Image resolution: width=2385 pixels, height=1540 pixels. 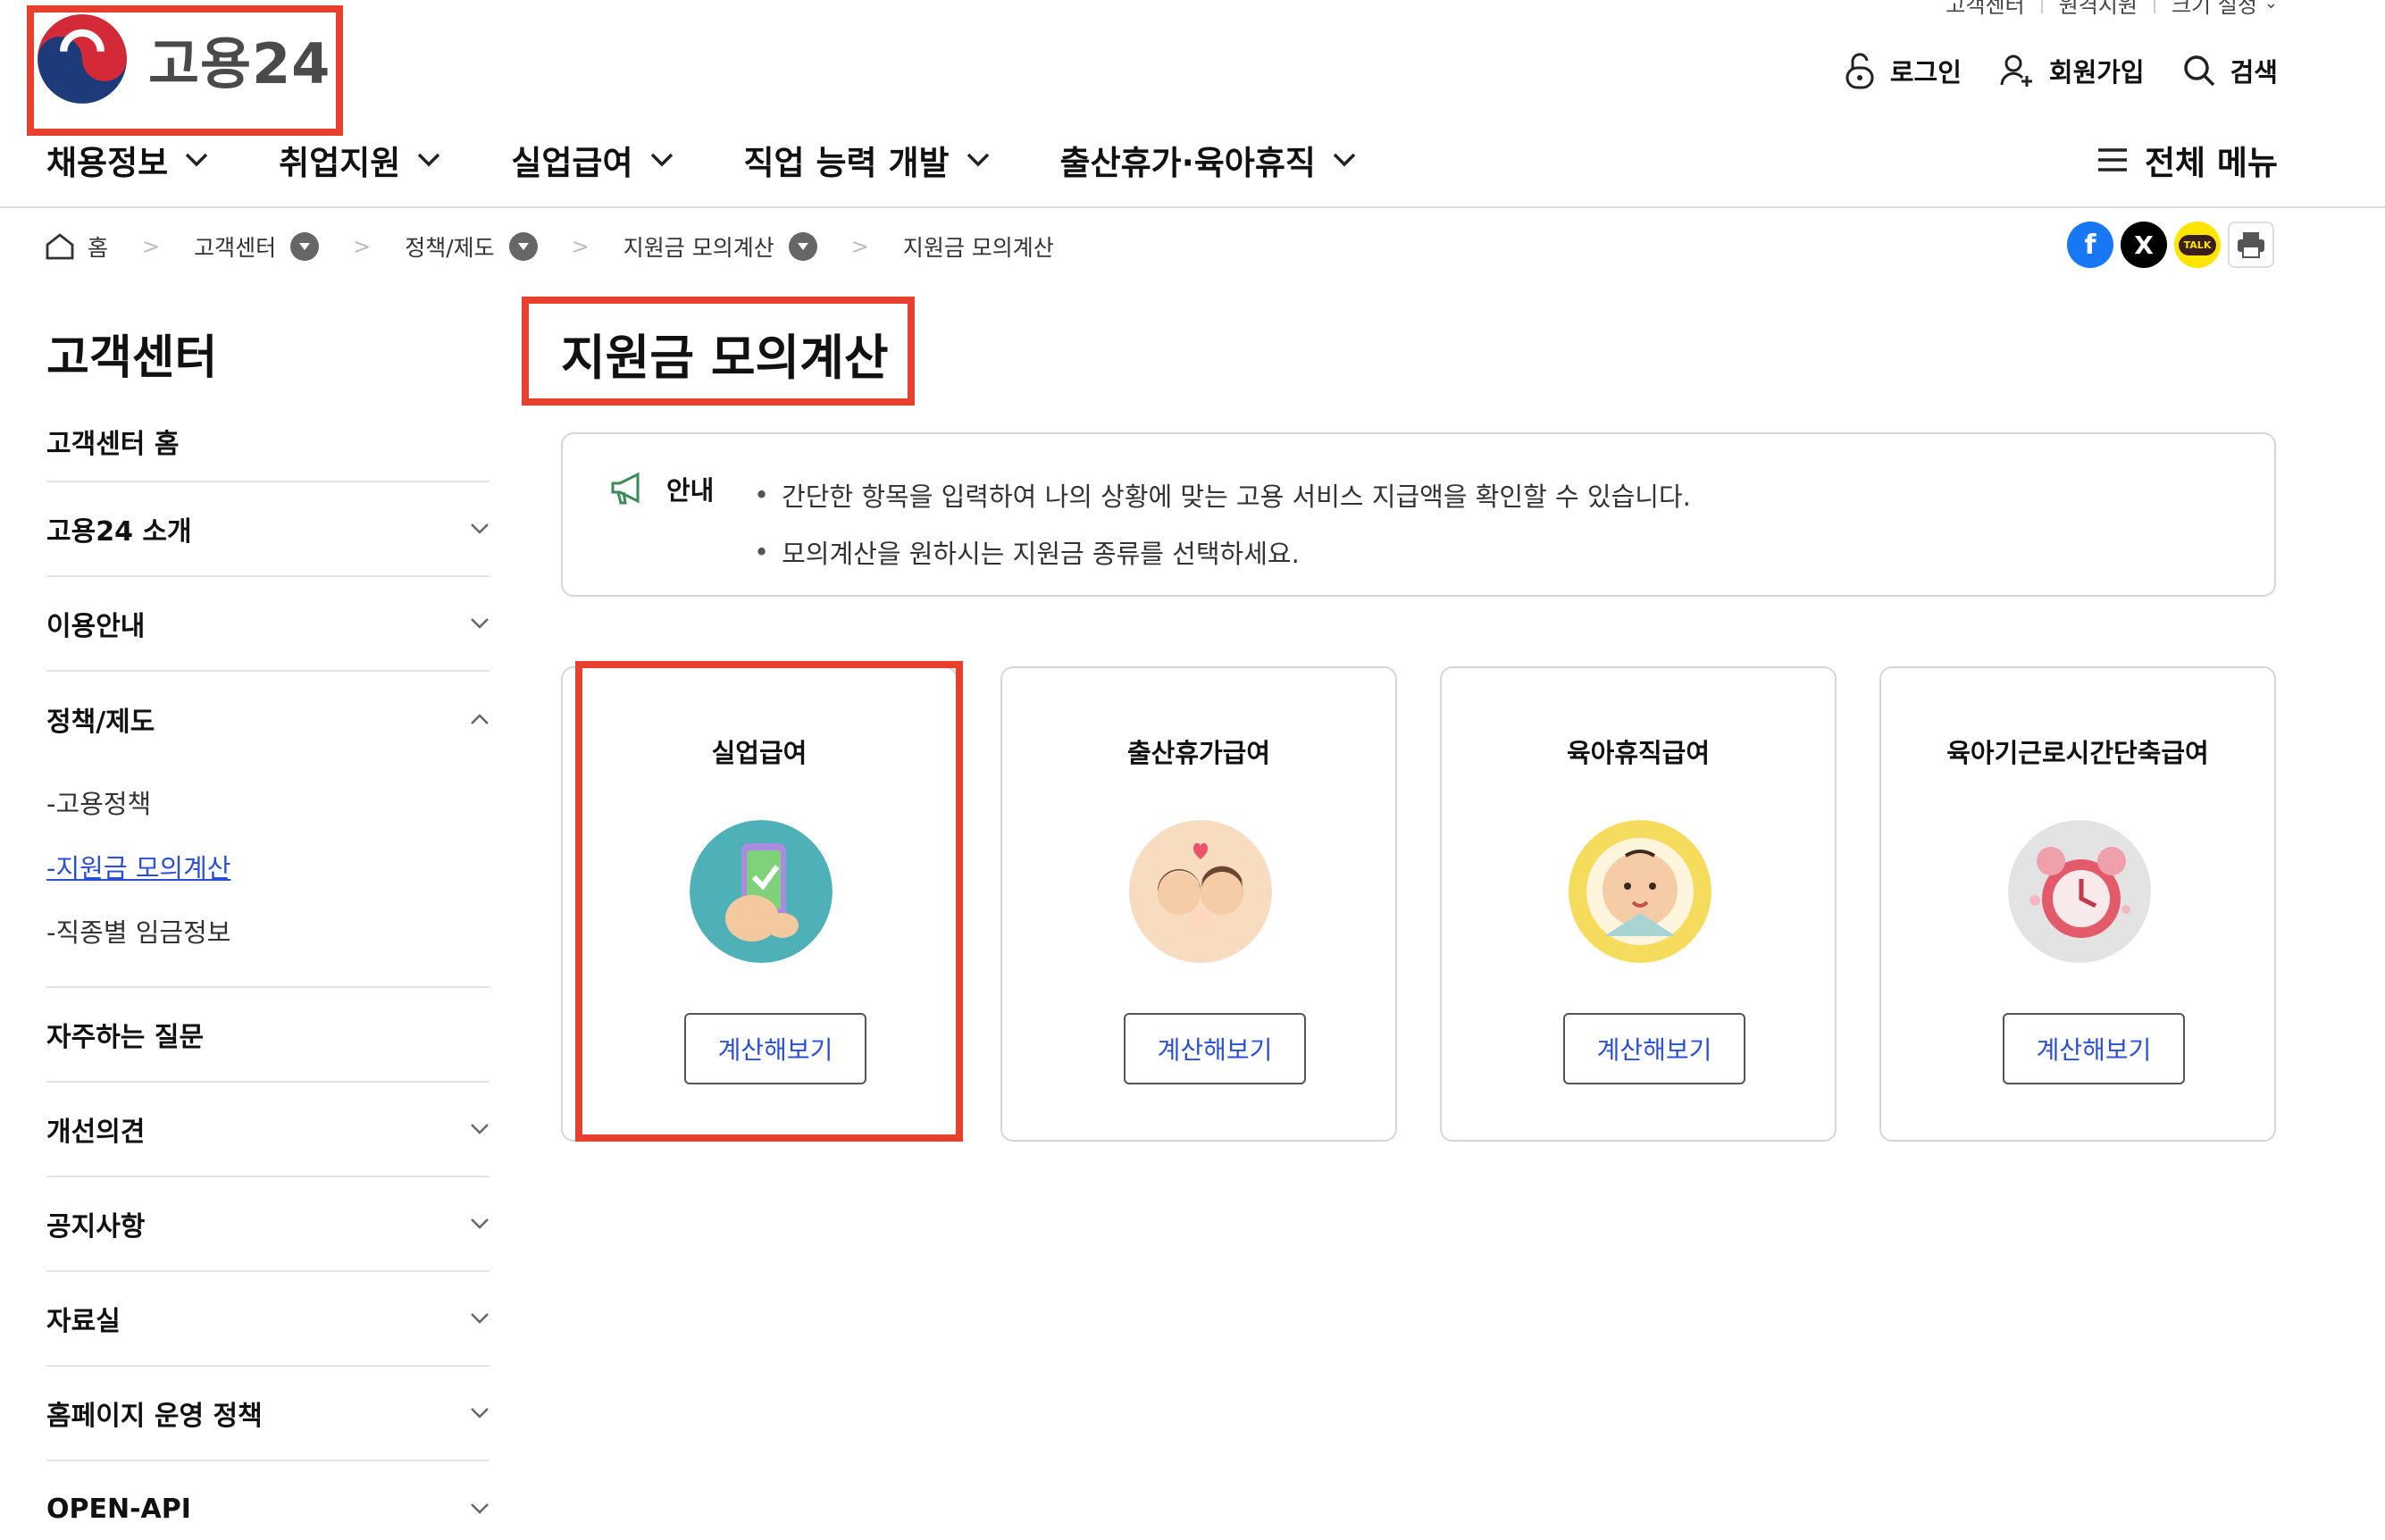 I want to click on search-label: 검색, so click(x=2254, y=72).